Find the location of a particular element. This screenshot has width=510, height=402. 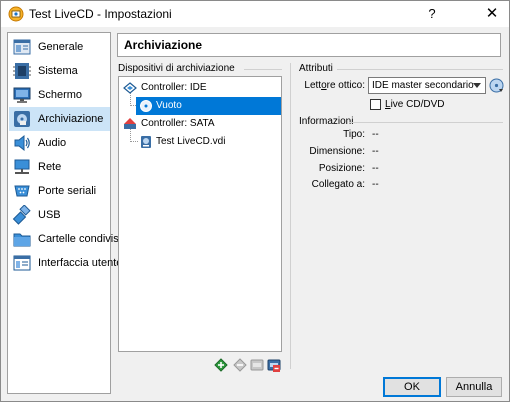

nav-item-porte-seriali: Porte seriali is located at coordinates (59, 191).